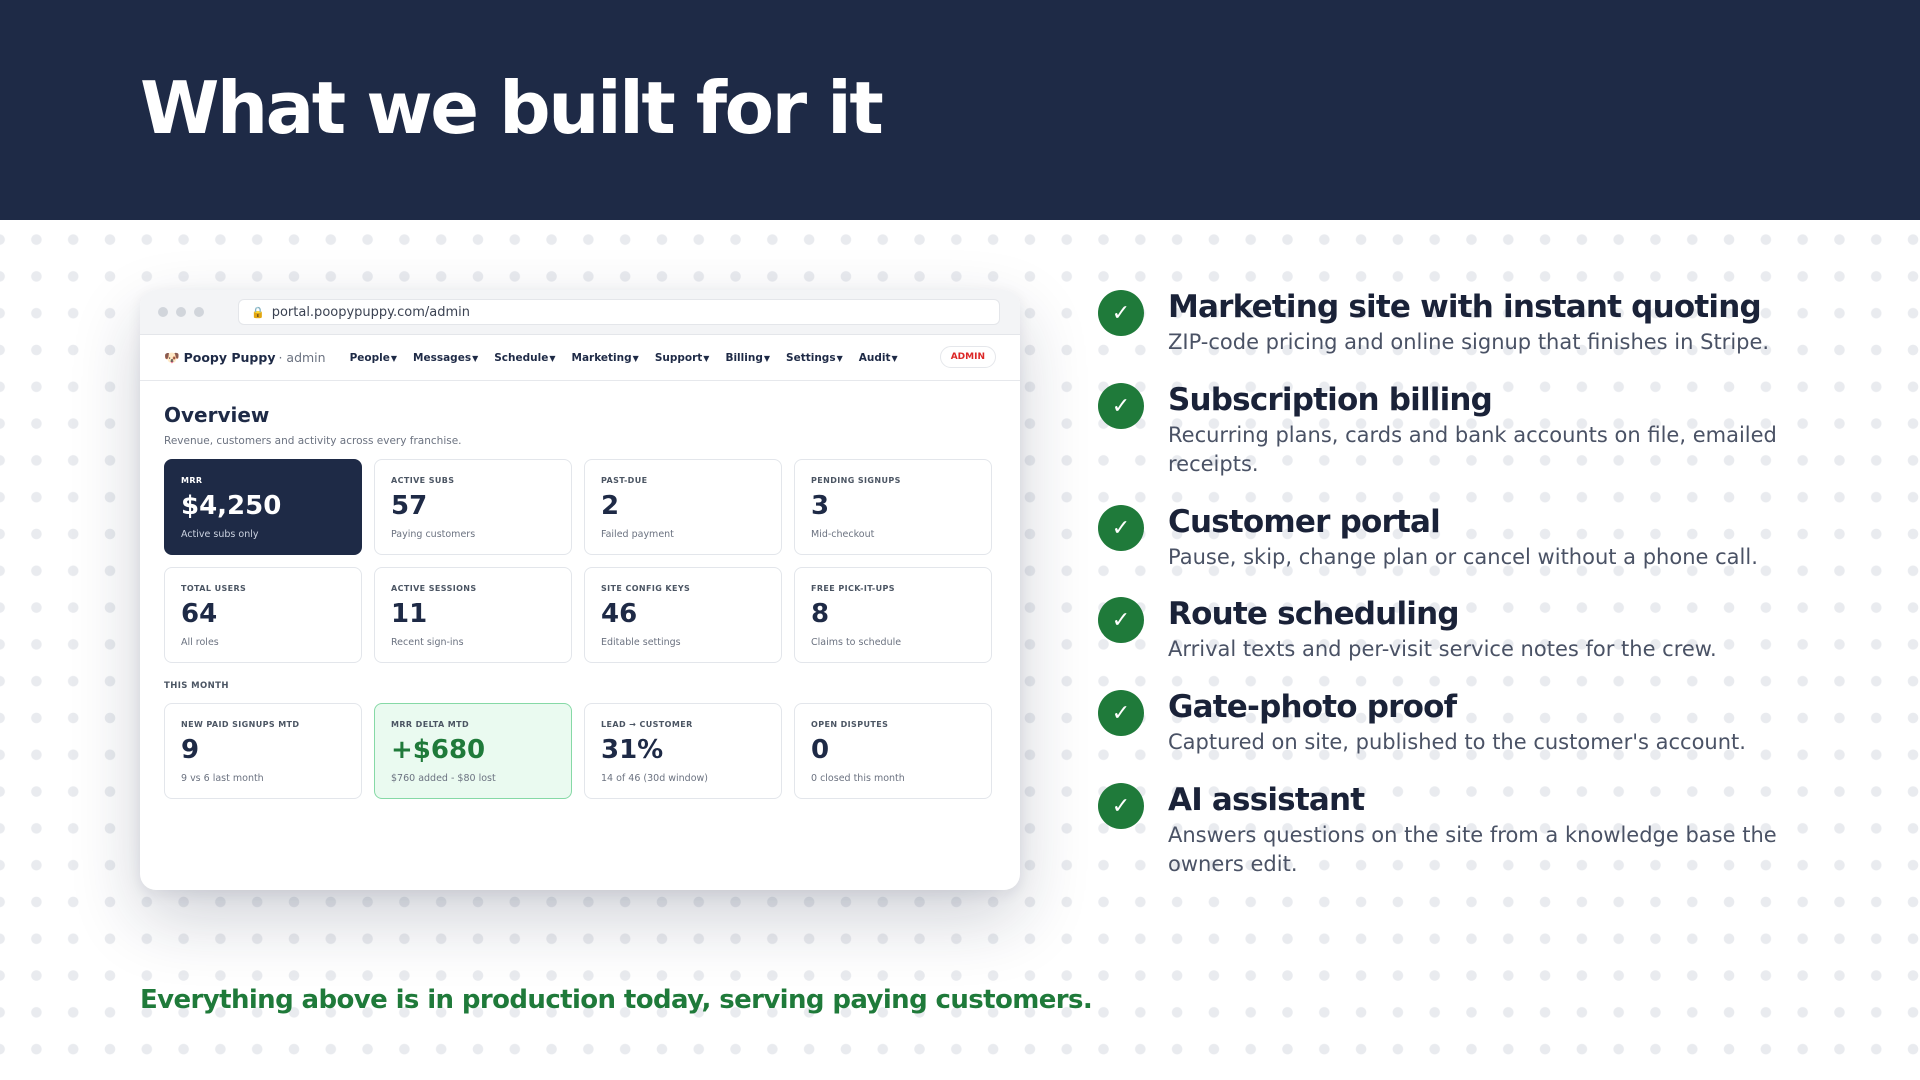 Image resolution: width=1920 pixels, height=1080 pixels. I want to click on lock-icon: 🔒, so click(258, 312).